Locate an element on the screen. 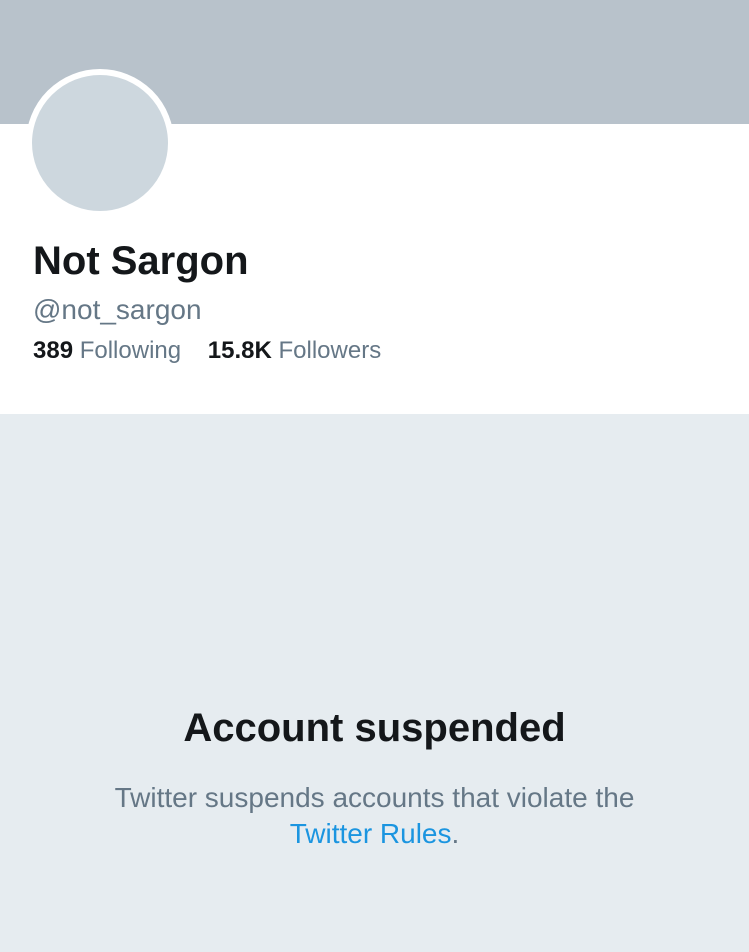 Image resolution: width=749 pixels, height=952 pixels. followers-stat: 15.8K Followers is located at coordinates (294, 351).